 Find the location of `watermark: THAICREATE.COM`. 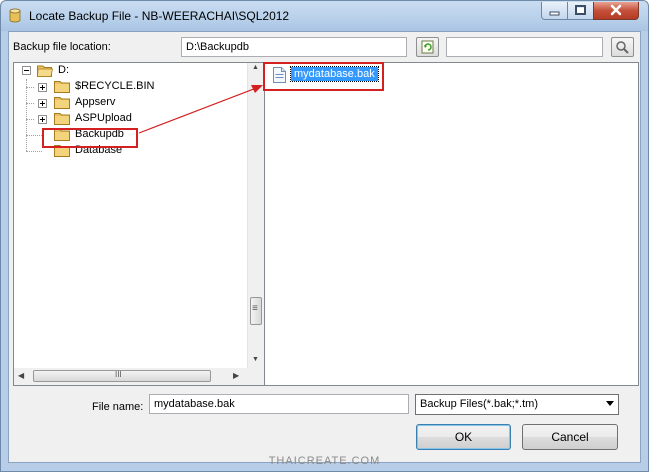

watermark: THAICREATE.COM is located at coordinates (324, 461).